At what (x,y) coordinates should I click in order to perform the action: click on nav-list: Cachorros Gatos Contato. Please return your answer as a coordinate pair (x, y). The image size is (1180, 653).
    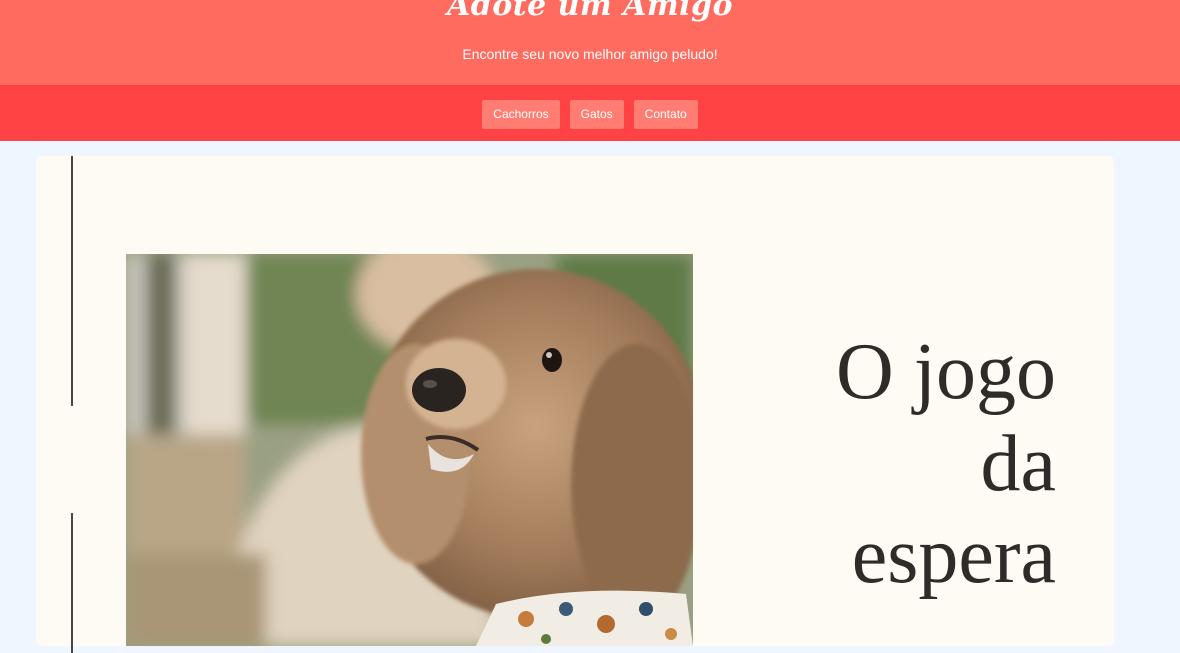
    Looking at the image, I should click on (590, 114).